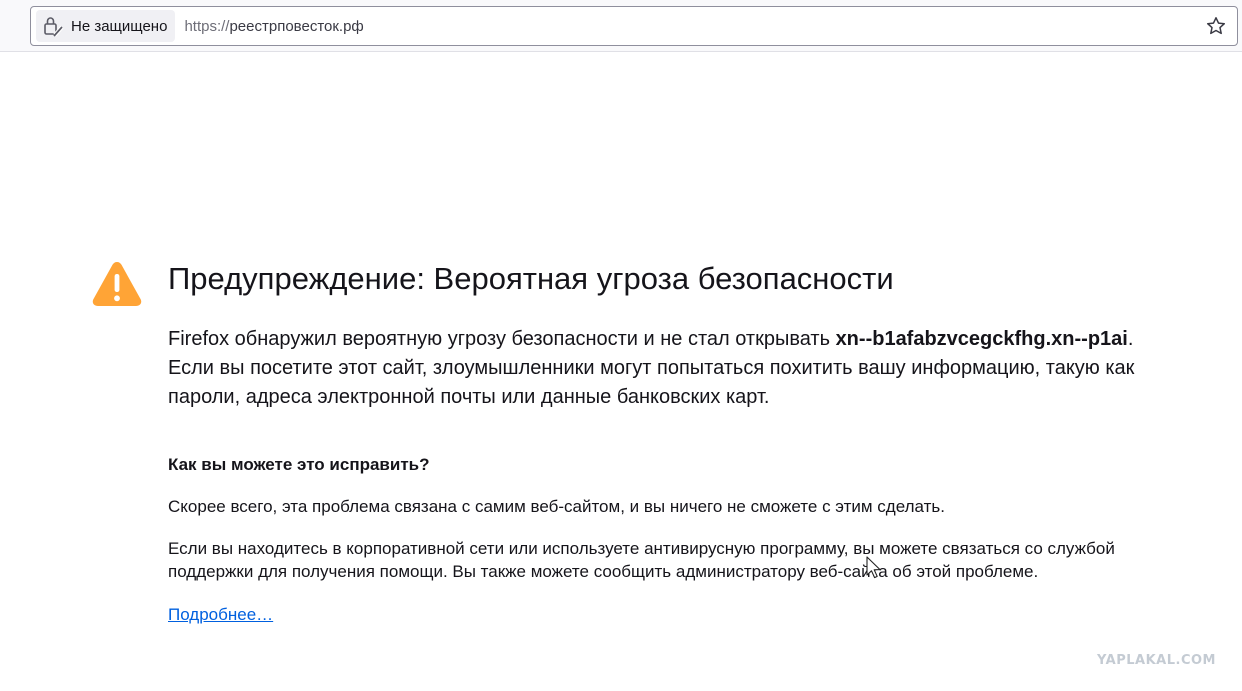 Image resolution: width=1242 pixels, height=691 pixels. What do you see at coordinates (634, 26) in the screenshot?
I see `url-bar: Не защищено https://реестрповесток.рф` at bounding box center [634, 26].